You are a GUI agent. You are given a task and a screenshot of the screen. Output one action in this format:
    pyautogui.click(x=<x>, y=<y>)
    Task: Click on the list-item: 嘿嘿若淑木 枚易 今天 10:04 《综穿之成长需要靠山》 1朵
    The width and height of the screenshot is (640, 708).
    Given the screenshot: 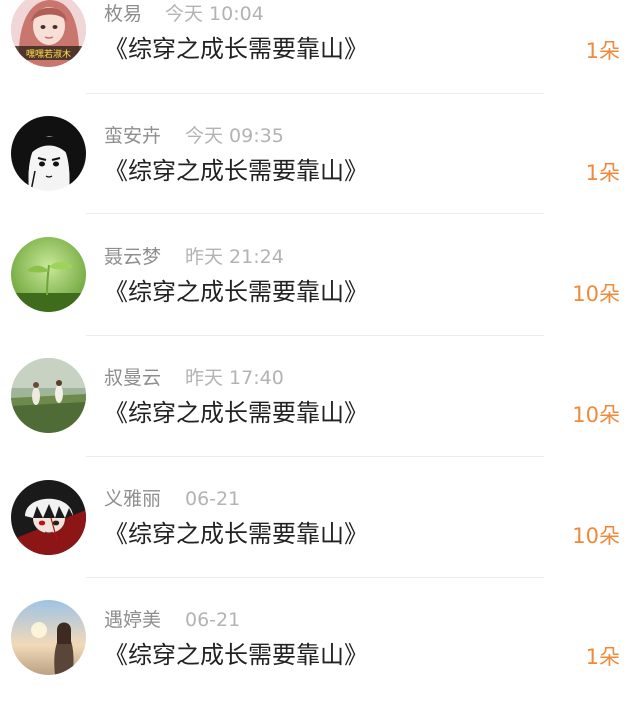 What is the action you would take?
    pyautogui.click(x=320, y=51)
    